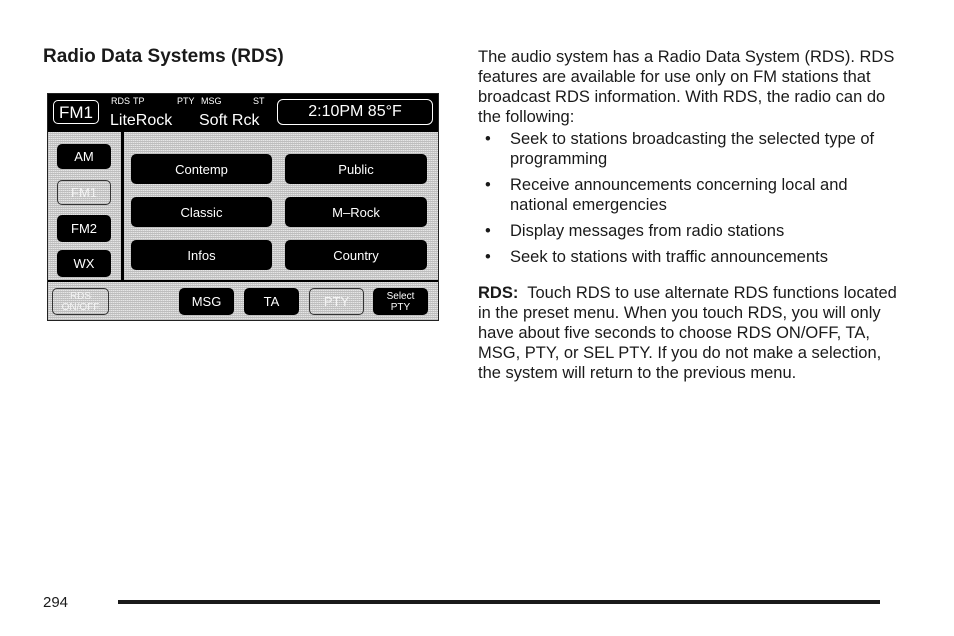 The height and width of the screenshot is (636, 954). Describe the element at coordinates (356, 255) in the screenshot. I see `pty-button-country: Country` at that location.